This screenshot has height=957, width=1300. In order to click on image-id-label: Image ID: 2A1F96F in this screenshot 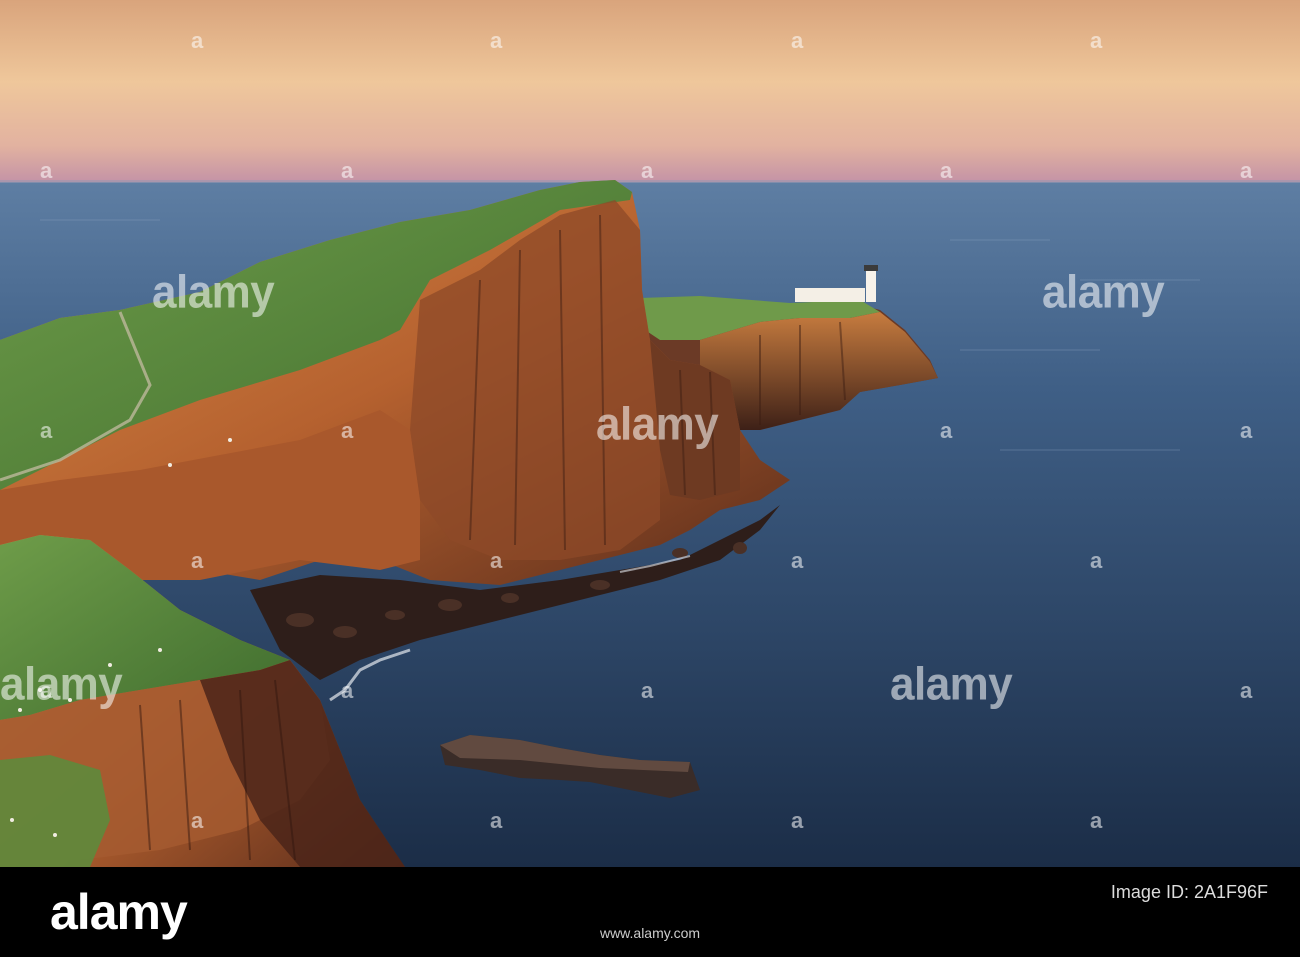, I will do `click(1189, 892)`.